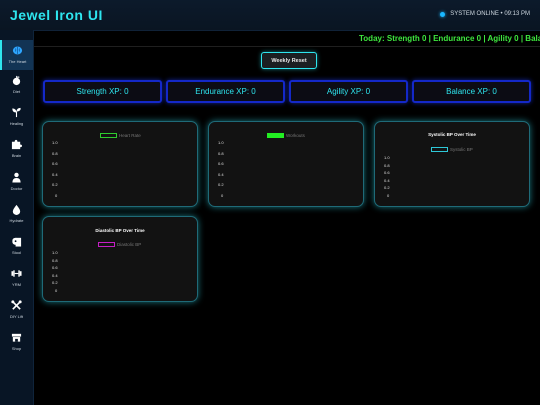 The width and height of the screenshot is (540, 405). What do you see at coordinates (16, 252) in the screenshot?
I see `nav-label: Stool` at bounding box center [16, 252].